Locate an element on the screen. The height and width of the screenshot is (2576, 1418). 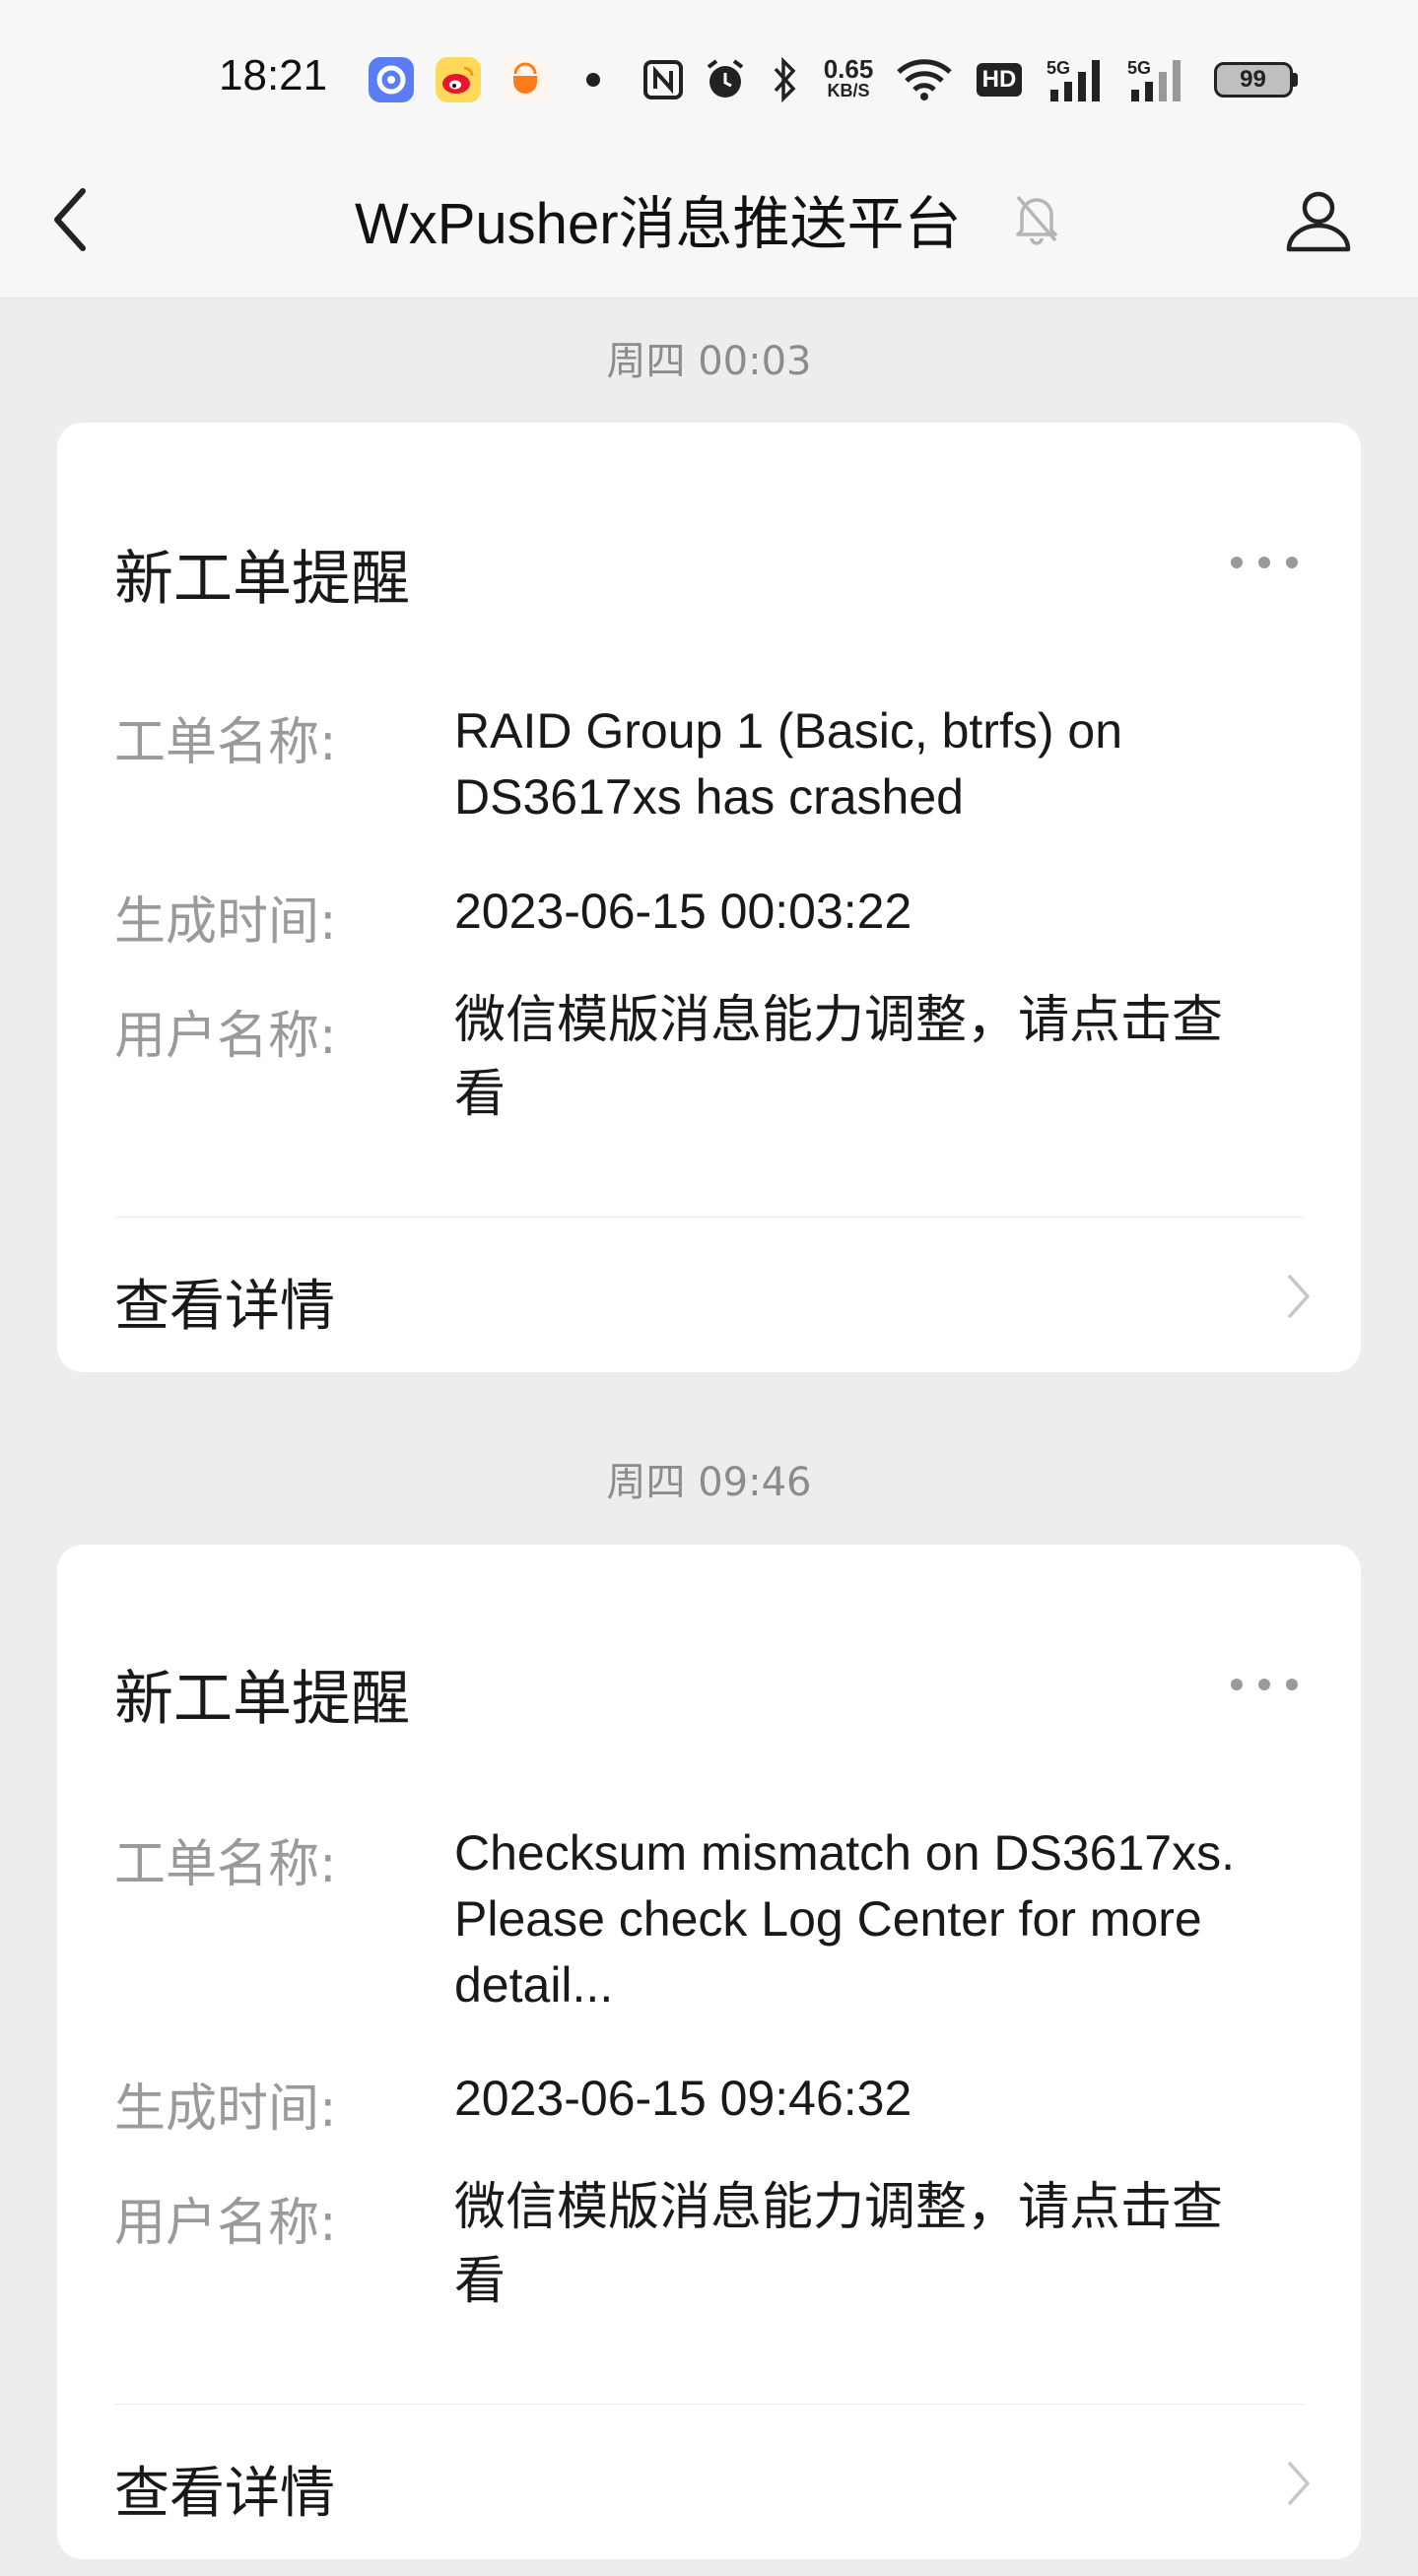
weibo-app-icon is located at coordinates (459, 79).